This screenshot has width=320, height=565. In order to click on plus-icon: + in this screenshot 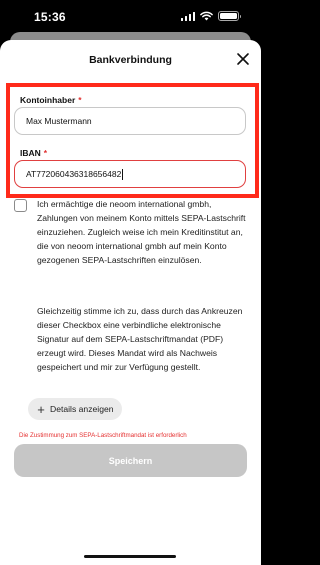, I will do `click(41, 409)`.